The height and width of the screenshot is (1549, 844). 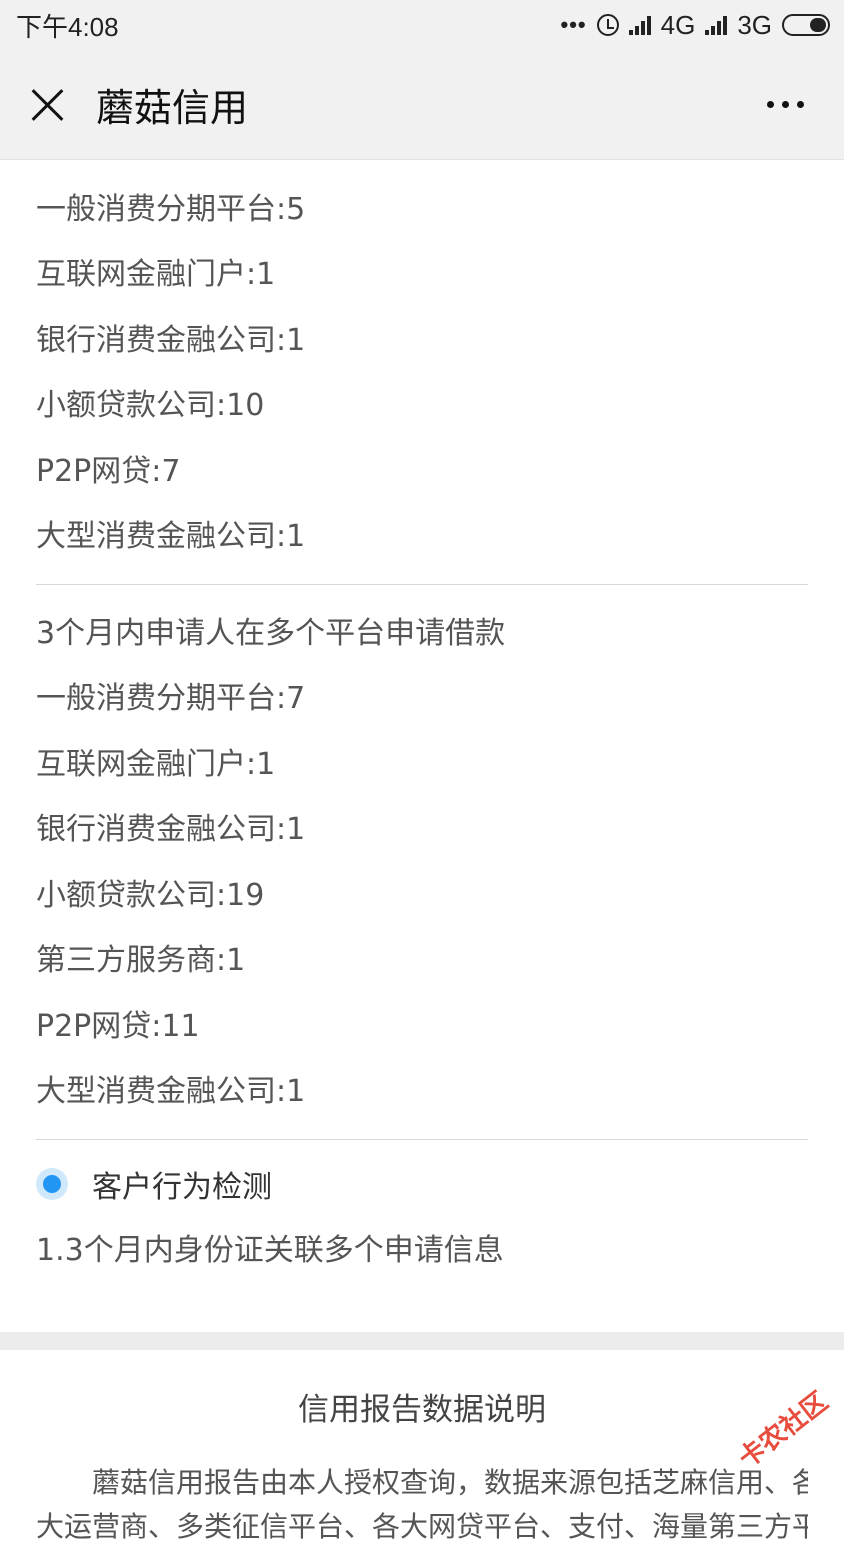 What do you see at coordinates (67, 26) in the screenshot?
I see `status-time: 下午4:08` at bounding box center [67, 26].